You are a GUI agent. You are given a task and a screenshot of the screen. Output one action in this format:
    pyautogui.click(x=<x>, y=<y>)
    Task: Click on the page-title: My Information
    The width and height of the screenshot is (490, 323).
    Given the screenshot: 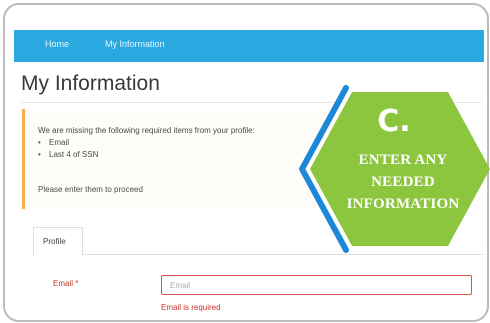 What is the action you would take?
    pyautogui.click(x=90, y=83)
    